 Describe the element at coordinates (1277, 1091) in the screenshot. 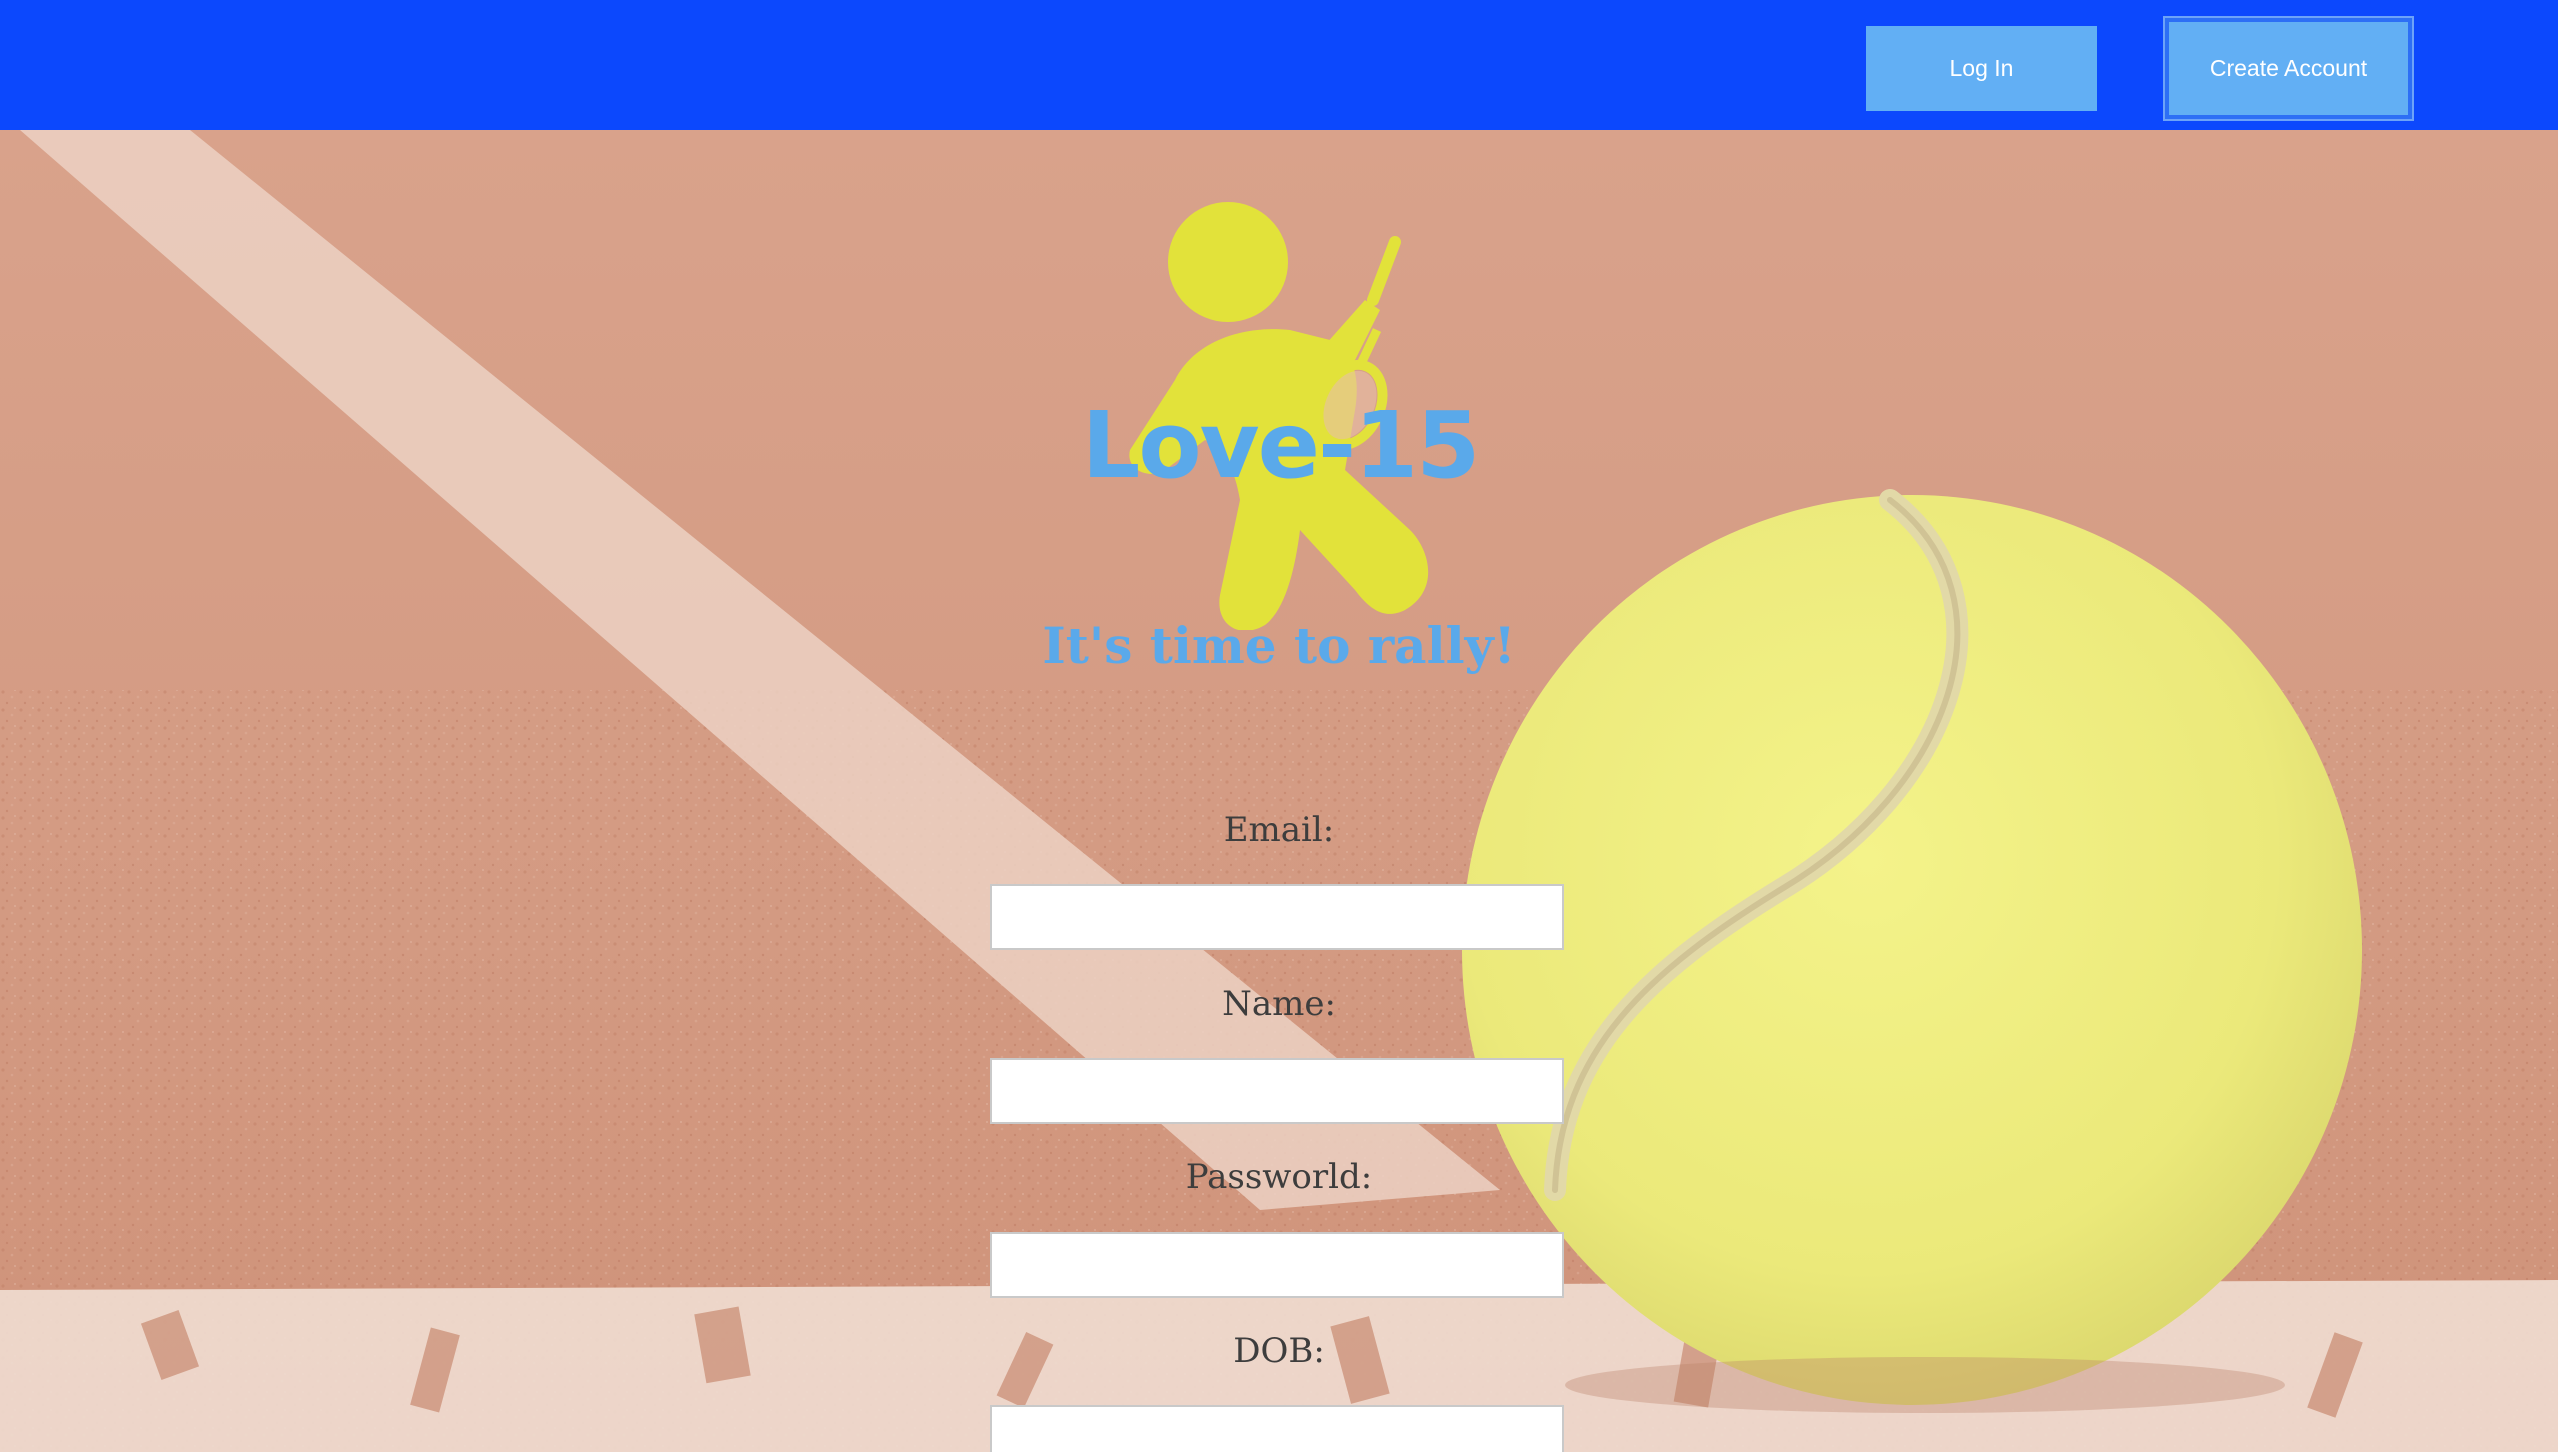

I see `name-field` at that location.